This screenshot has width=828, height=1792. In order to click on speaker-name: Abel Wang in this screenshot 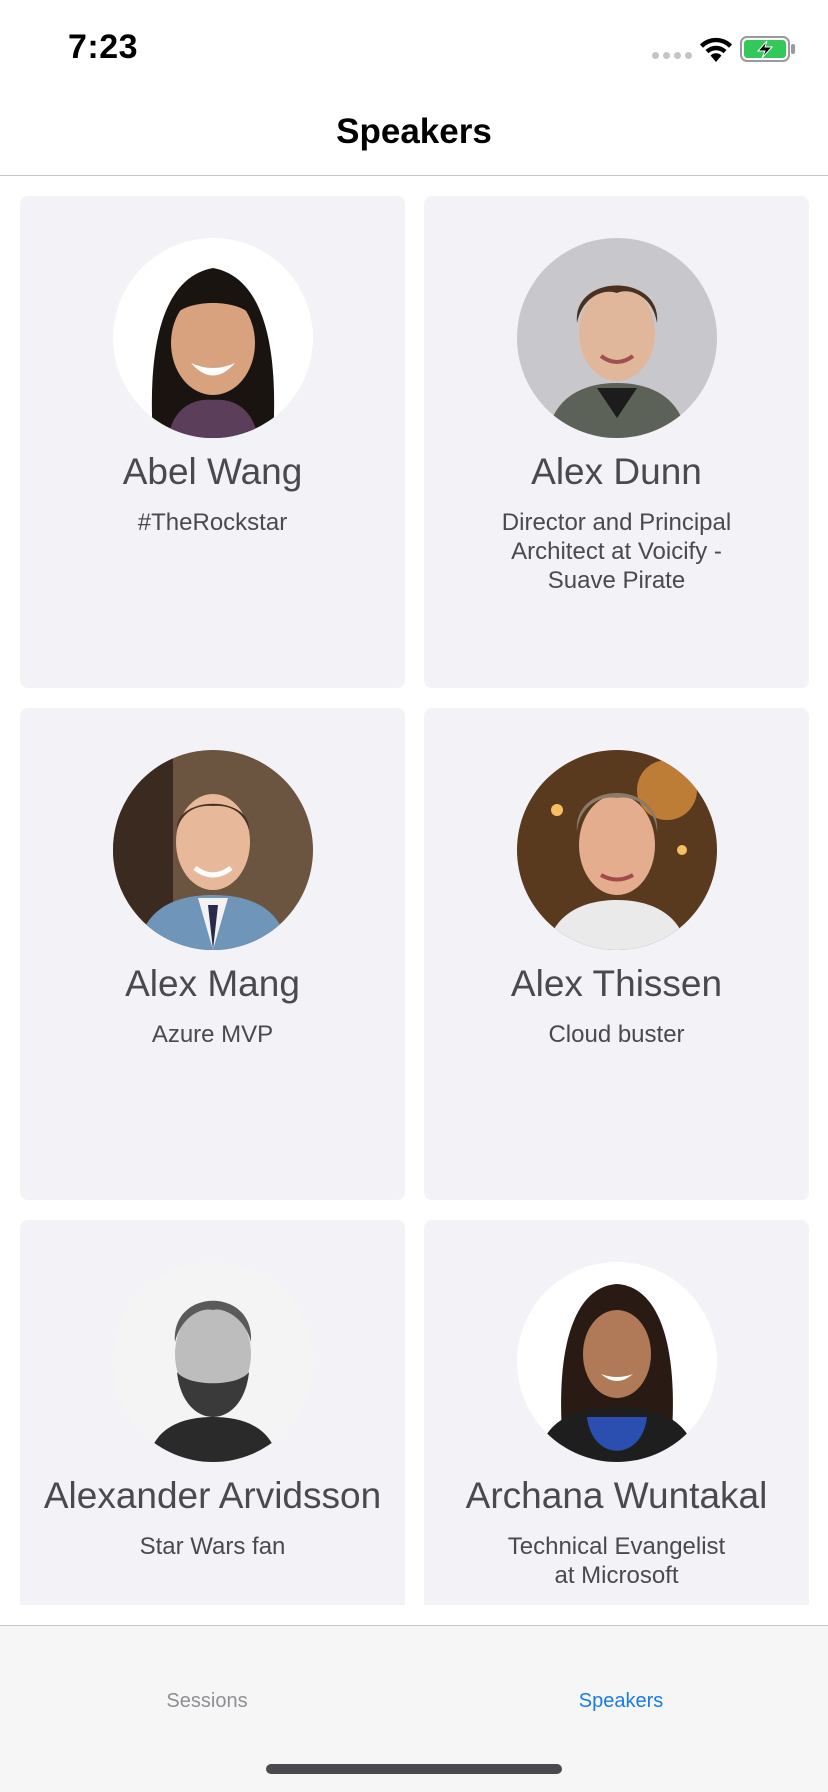, I will do `click(212, 471)`.